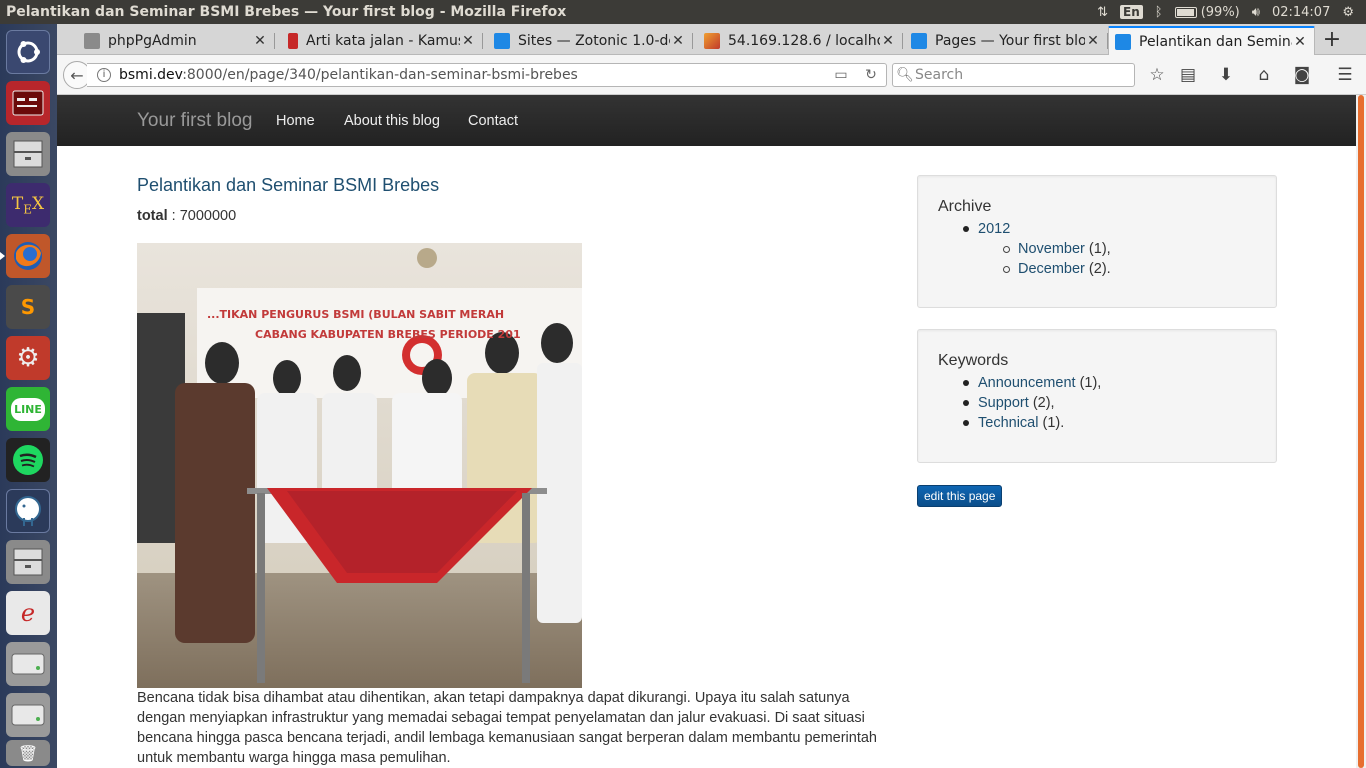  I want to click on ubuntu-dash-icon, so click(28, 52).